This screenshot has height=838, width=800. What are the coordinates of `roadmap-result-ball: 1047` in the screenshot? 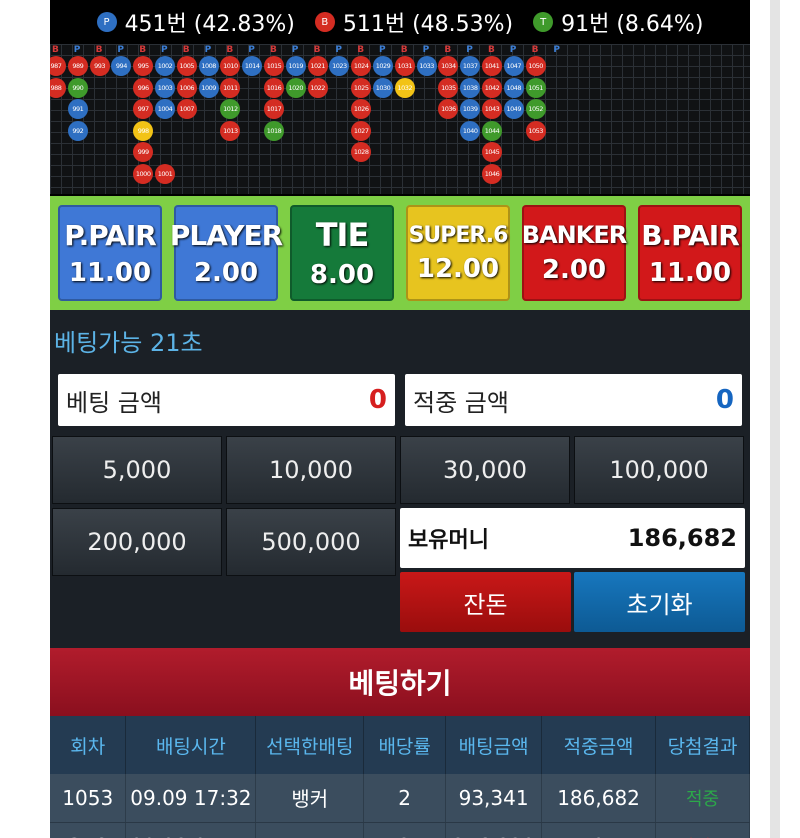 It's located at (513, 66).